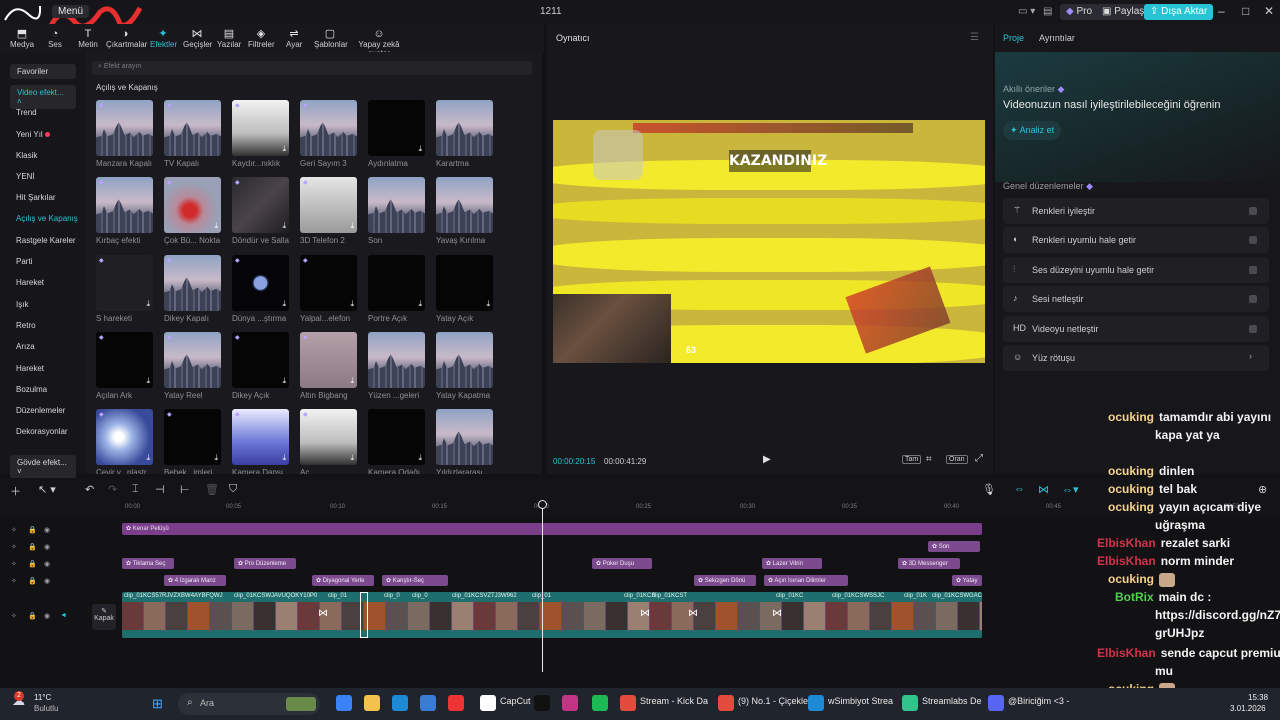 This screenshot has height=720, width=1280. Describe the element at coordinates (929, 563) in the screenshot. I see `fx-clip: ✿ 3D Messenger` at that location.